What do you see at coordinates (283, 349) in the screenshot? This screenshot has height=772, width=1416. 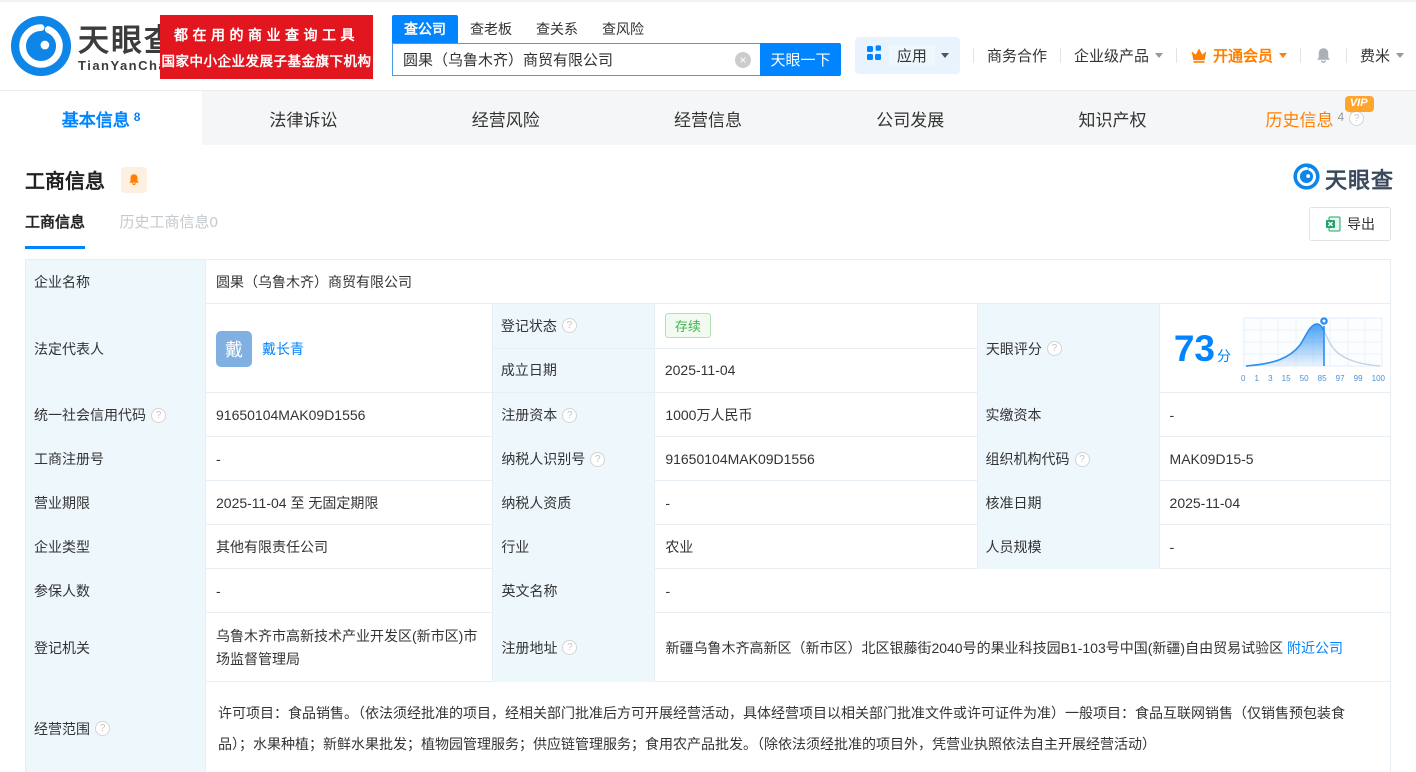 I see `legal-rep-link: 戴长青` at bounding box center [283, 349].